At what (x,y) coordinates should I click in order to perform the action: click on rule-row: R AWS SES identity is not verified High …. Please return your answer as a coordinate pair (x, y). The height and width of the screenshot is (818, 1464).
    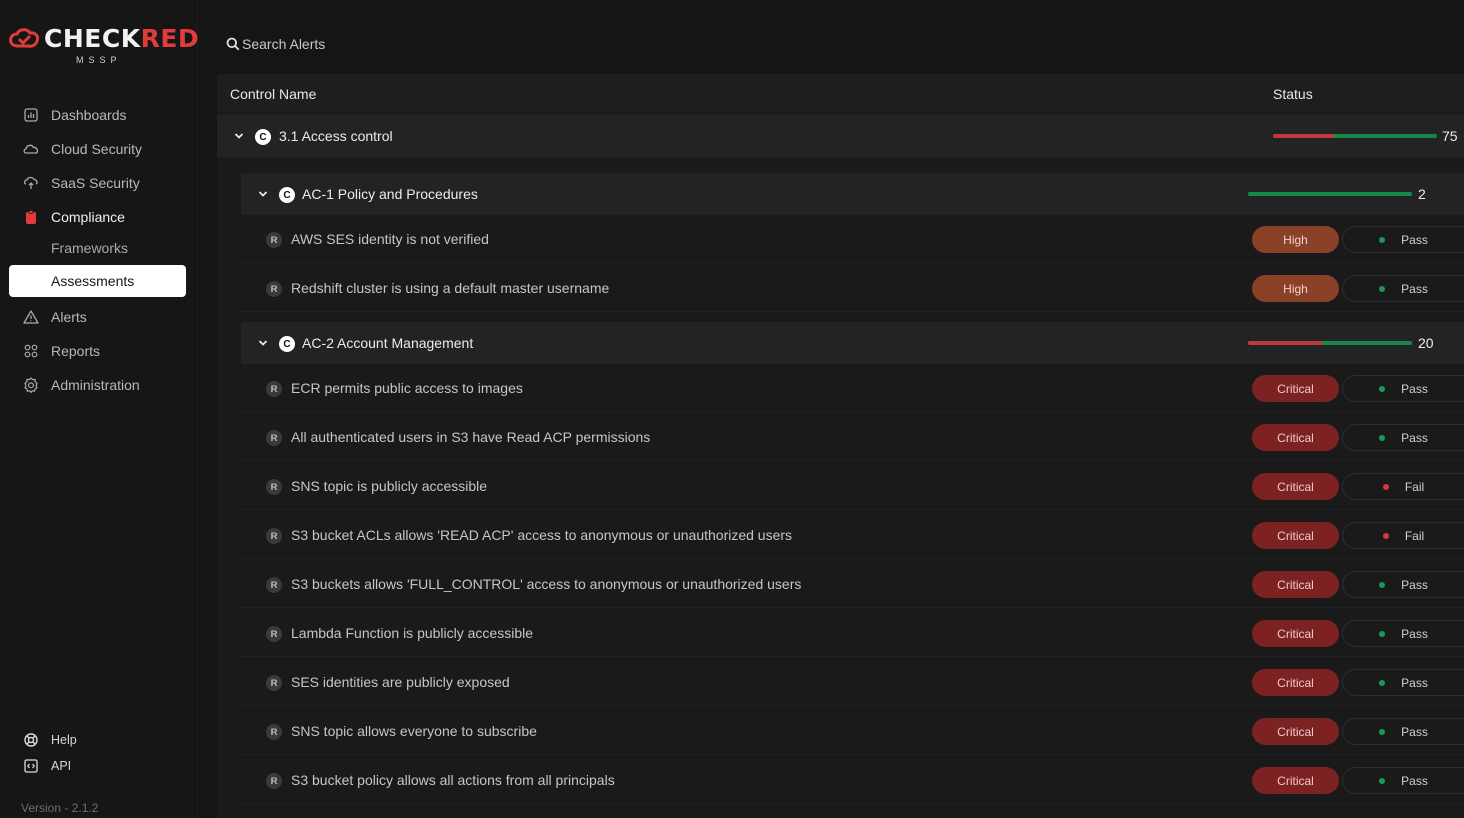
    Looking at the image, I should click on (852, 239).